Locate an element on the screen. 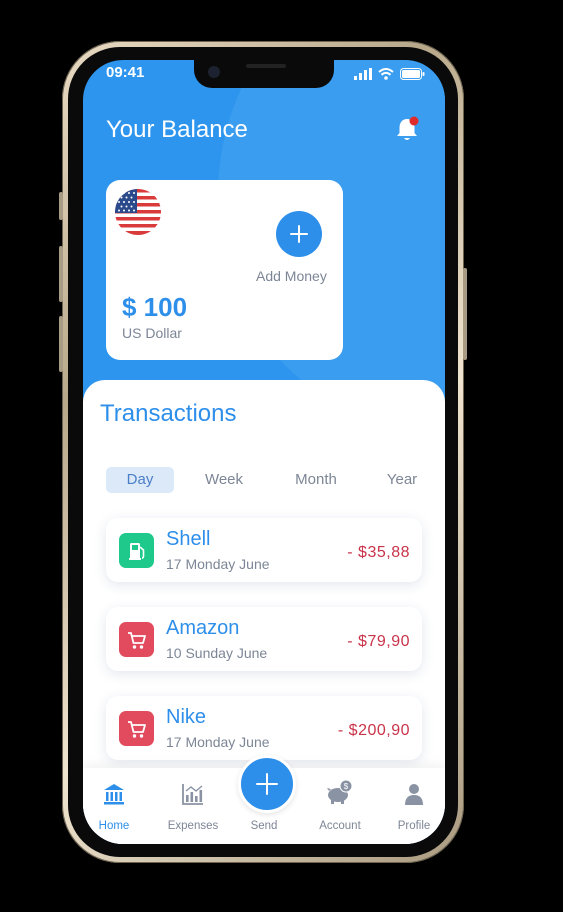 This screenshot has height=912, width=563. status-icons is located at coordinates (389, 74).